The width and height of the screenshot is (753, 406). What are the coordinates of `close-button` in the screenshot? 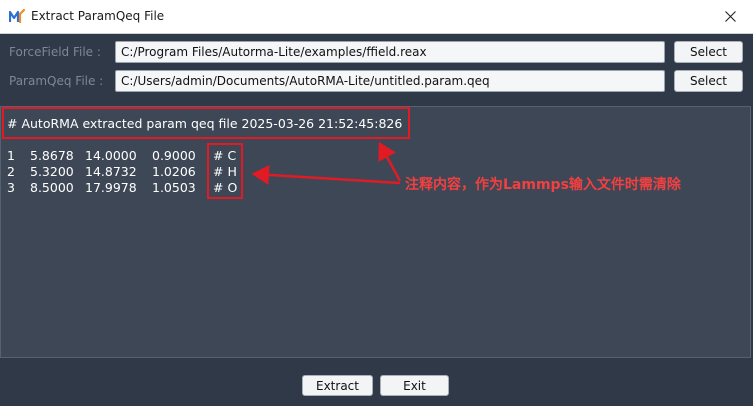 It's located at (730, 16).